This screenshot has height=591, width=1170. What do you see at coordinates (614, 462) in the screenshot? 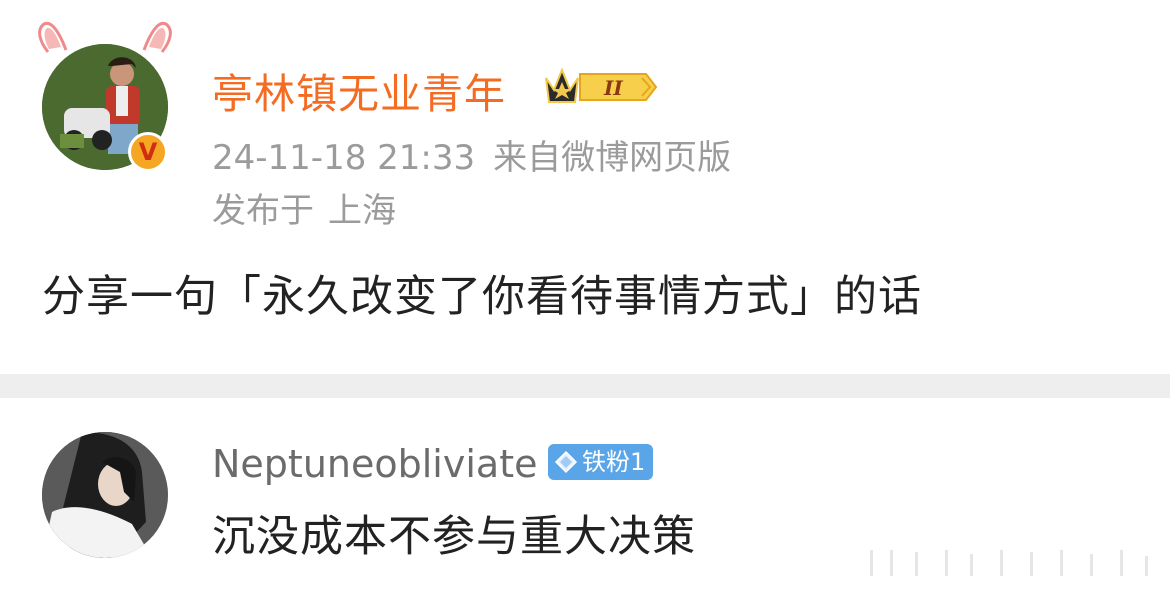
I see `fan-badge-label: 铁粉1` at bounding box center [614, 462].